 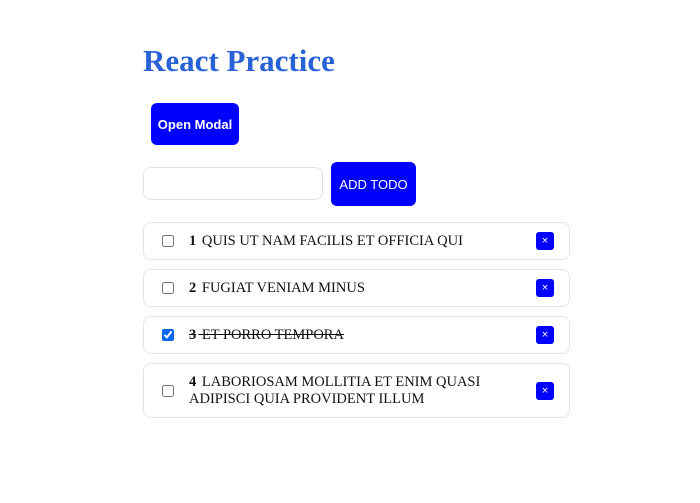 I want to click on todo-item: 3 et porro tempora ×, so click(x=356, y=335).